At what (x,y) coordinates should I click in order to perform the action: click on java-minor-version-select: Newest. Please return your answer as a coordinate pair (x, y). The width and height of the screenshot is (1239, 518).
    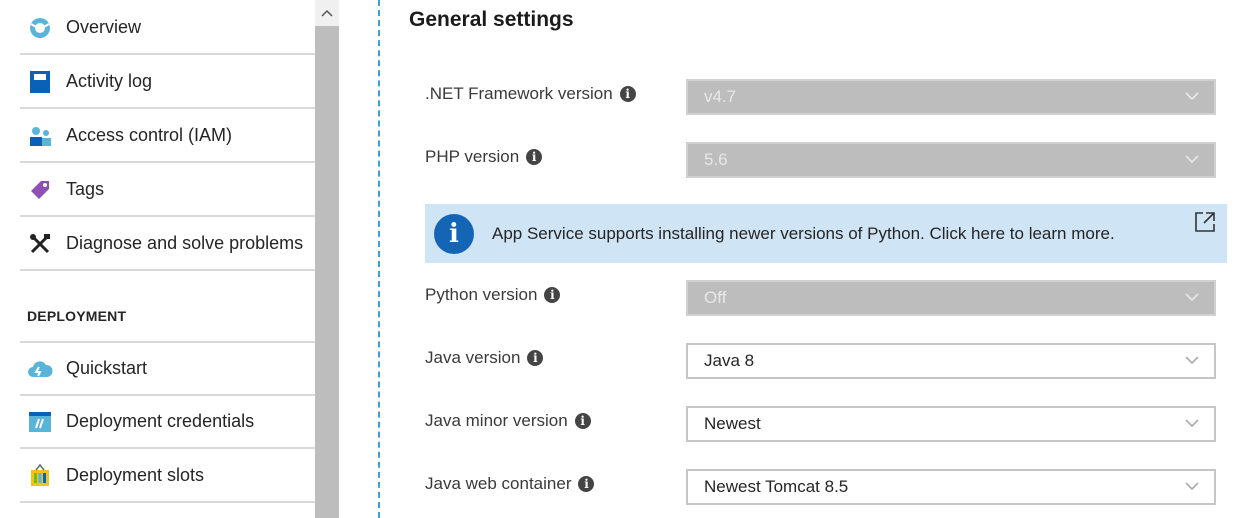
    Looking at the image, I should click on (951, 424).